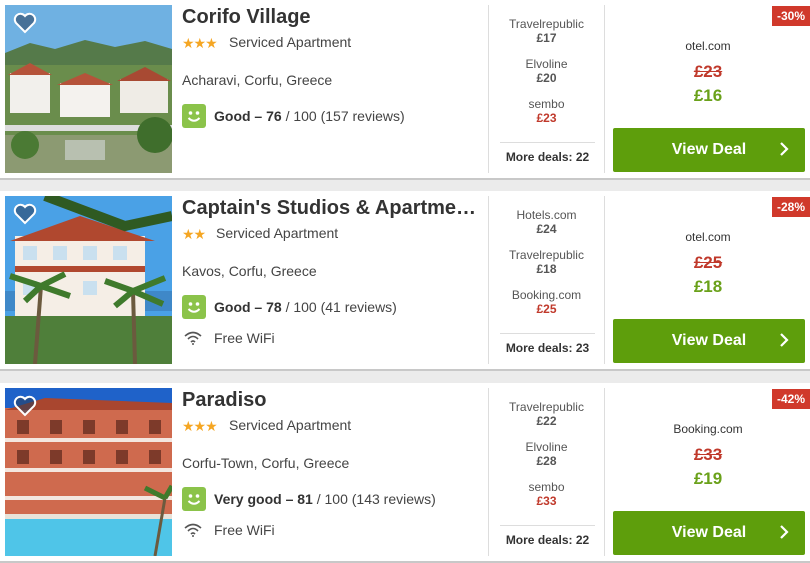  Describe the element at coordinates (263, 499) in the screenshot. I see `rating-score: Very good – 81` at that location.